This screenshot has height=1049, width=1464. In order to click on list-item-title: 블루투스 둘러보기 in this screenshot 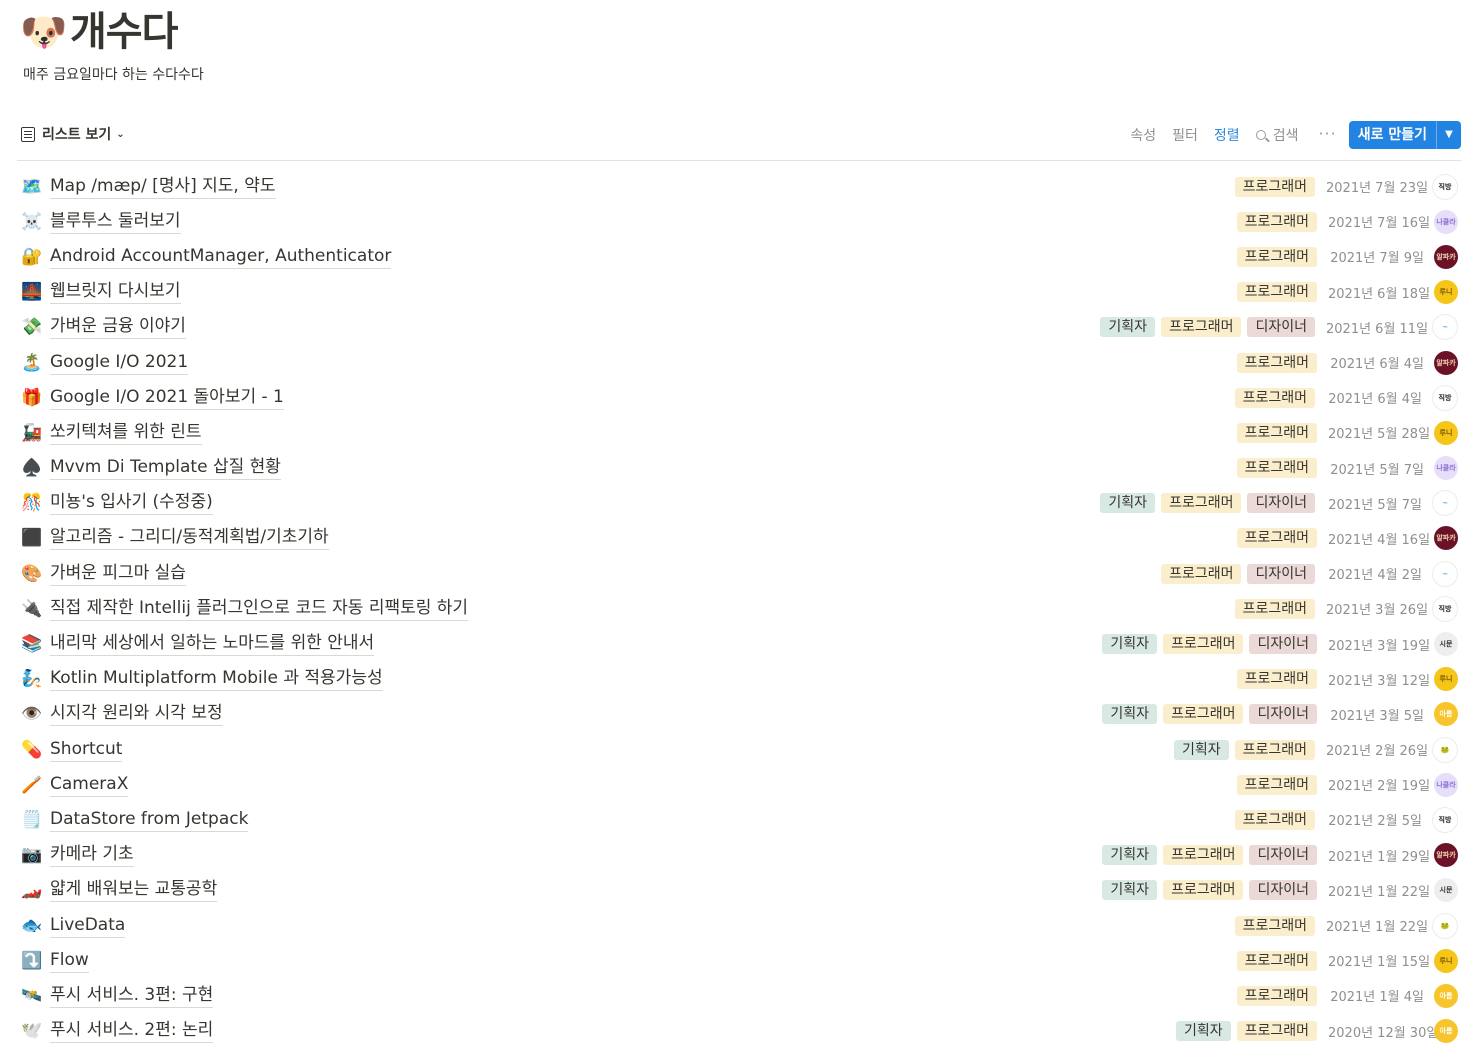, I will do `click(115, 222)`.